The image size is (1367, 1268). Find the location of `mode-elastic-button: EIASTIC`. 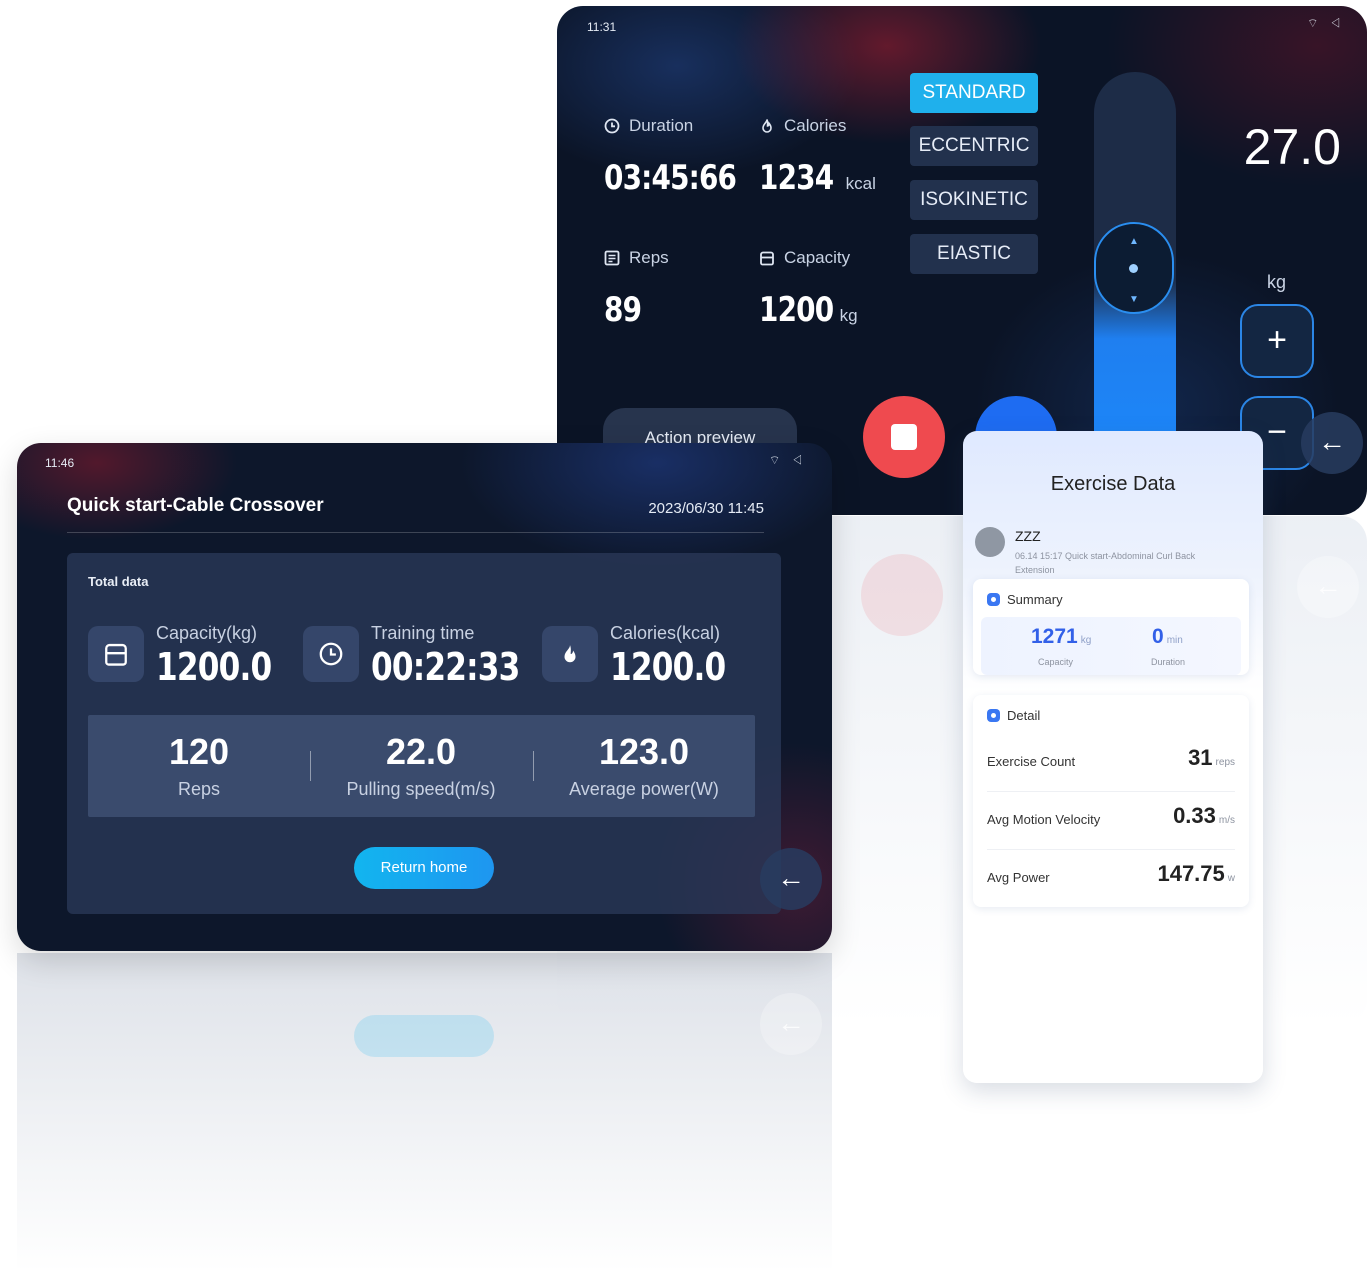

mode-elastic-button: EIASTIC is located at coordinates (974, 254).